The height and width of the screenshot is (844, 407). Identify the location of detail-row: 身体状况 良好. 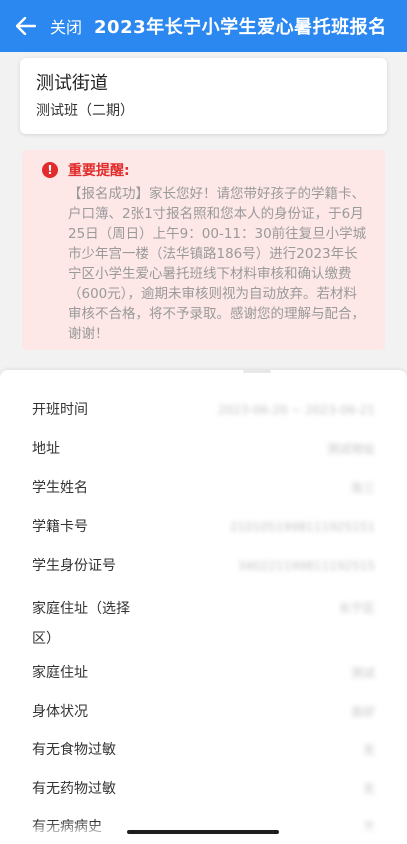
(203, 712).